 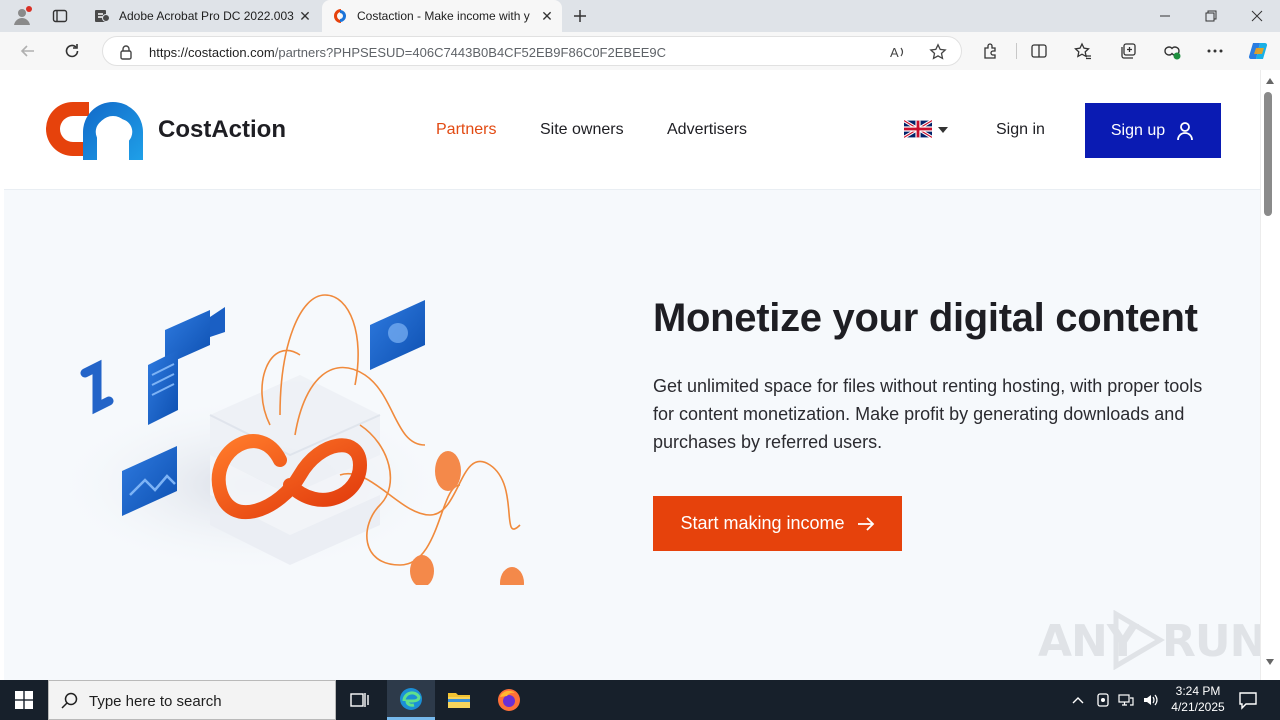 What do you see at coordinates (1270, 81) in the screenshot?
I see `scroll-up-icon` at bounding box center [1270, 81].